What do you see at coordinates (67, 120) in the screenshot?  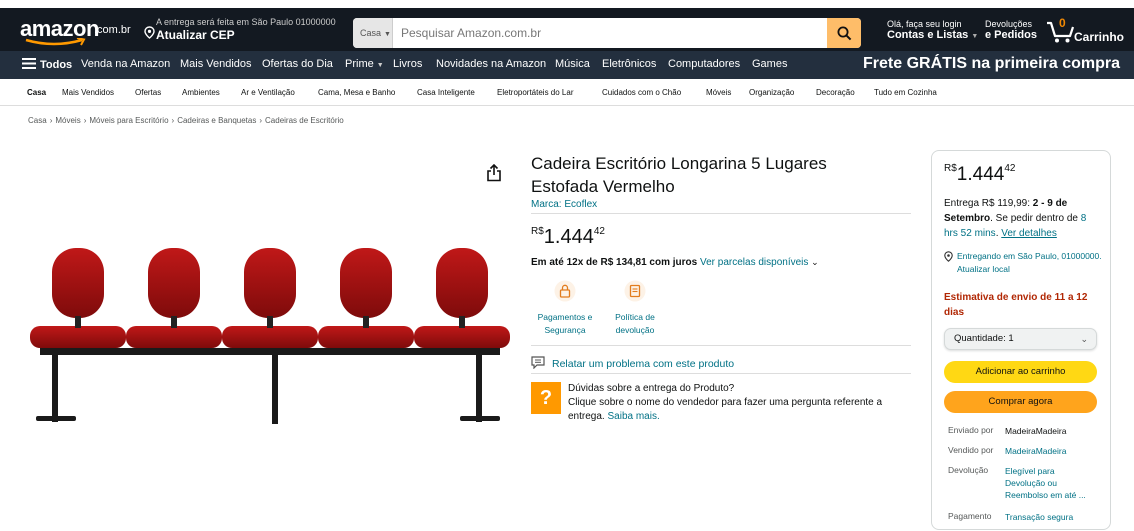 I see `breadcrumb-item: Móveis` at bounding box center [67, 120].